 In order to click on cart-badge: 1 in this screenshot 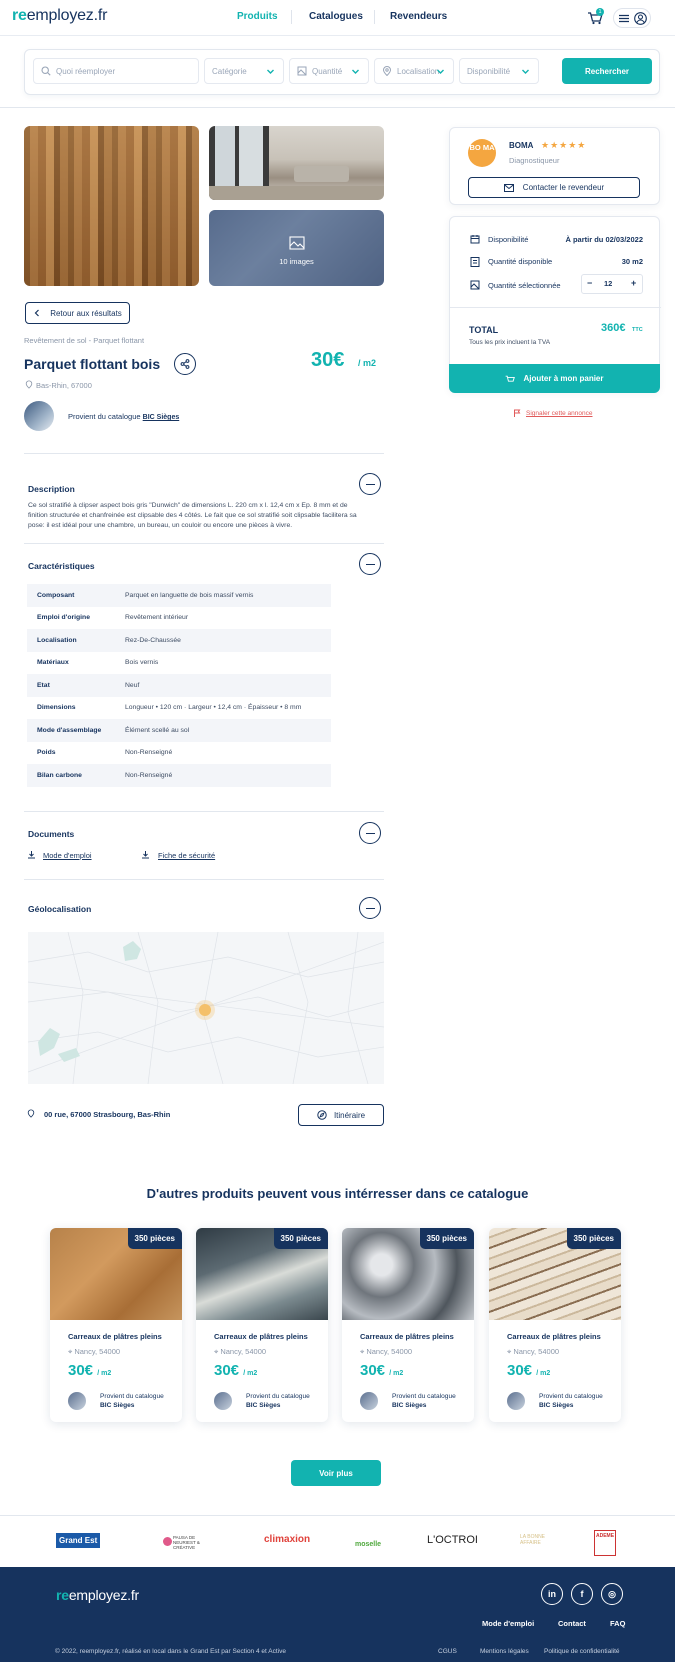, I will do `click(600, 12)`.